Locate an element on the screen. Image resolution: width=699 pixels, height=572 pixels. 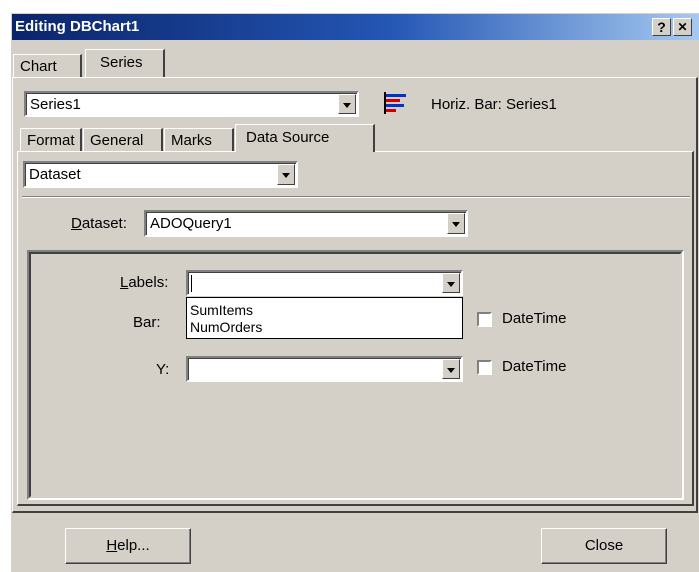
close-button: Close is located at coordinates (604, 546).